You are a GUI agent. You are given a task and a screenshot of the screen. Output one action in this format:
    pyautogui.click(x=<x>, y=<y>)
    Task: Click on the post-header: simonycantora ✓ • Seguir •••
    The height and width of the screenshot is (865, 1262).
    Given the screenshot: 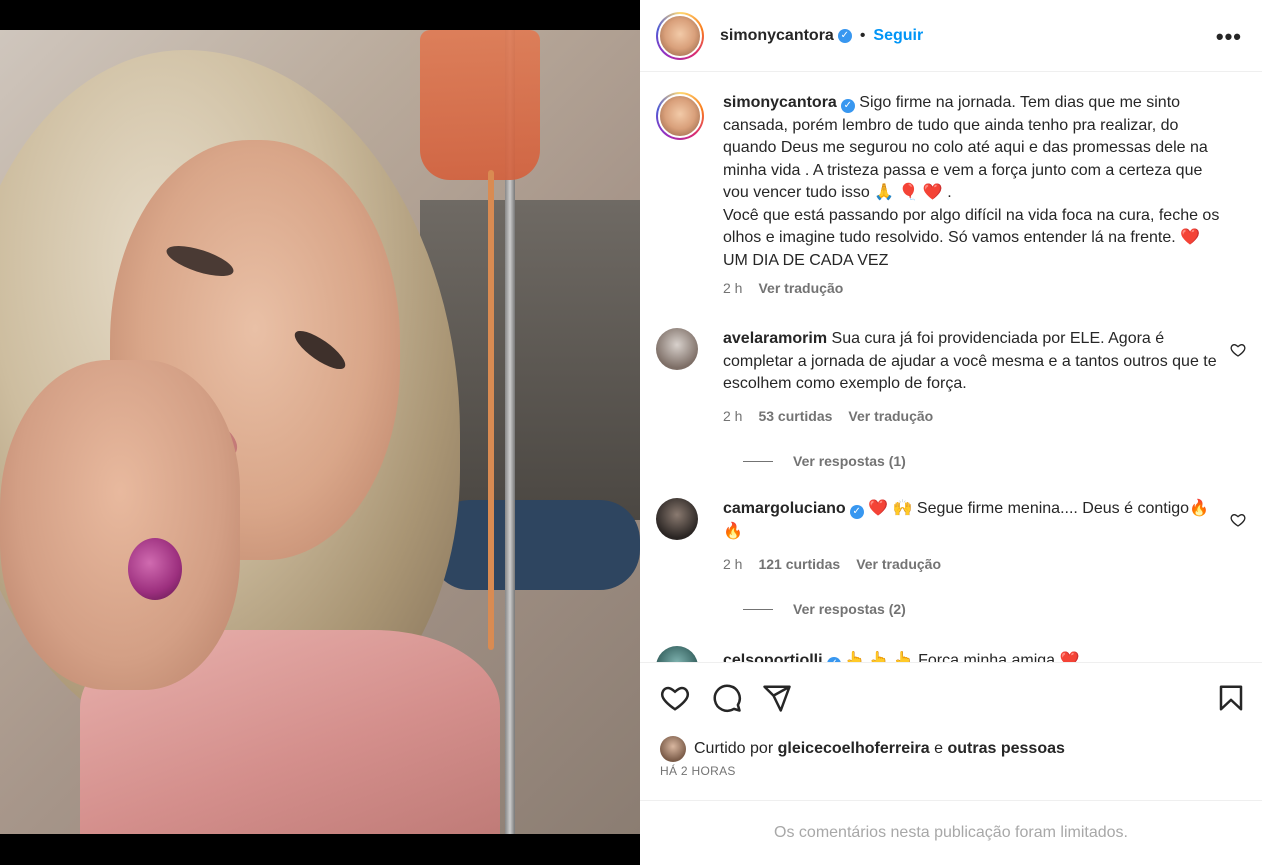 What is the action you would take?
    pyautogui.click(x=951, y=36)
    